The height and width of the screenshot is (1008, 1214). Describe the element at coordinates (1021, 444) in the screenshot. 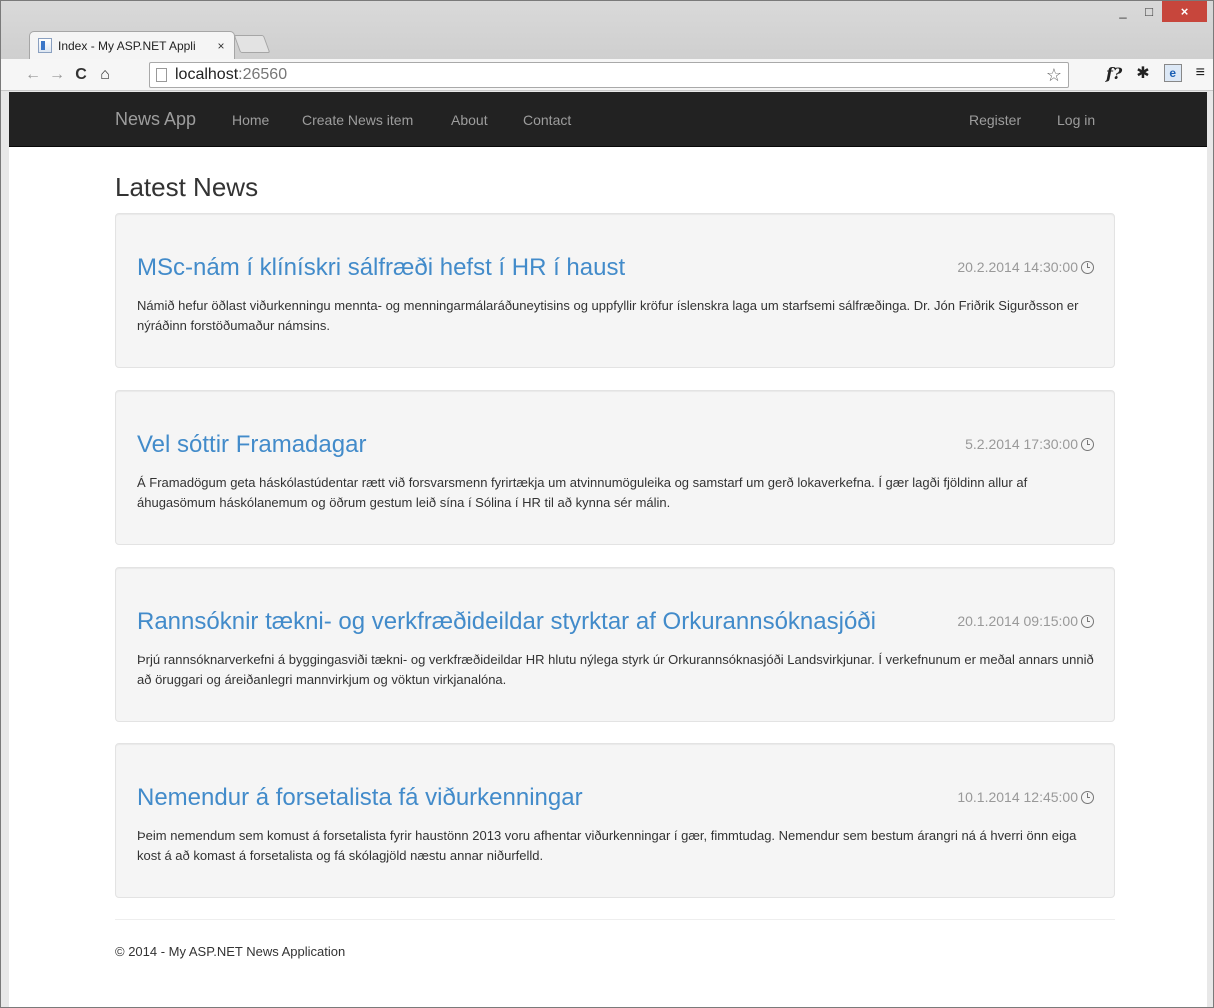

I see `news-date-text: 5.2.2014 17:30:00` at that location.